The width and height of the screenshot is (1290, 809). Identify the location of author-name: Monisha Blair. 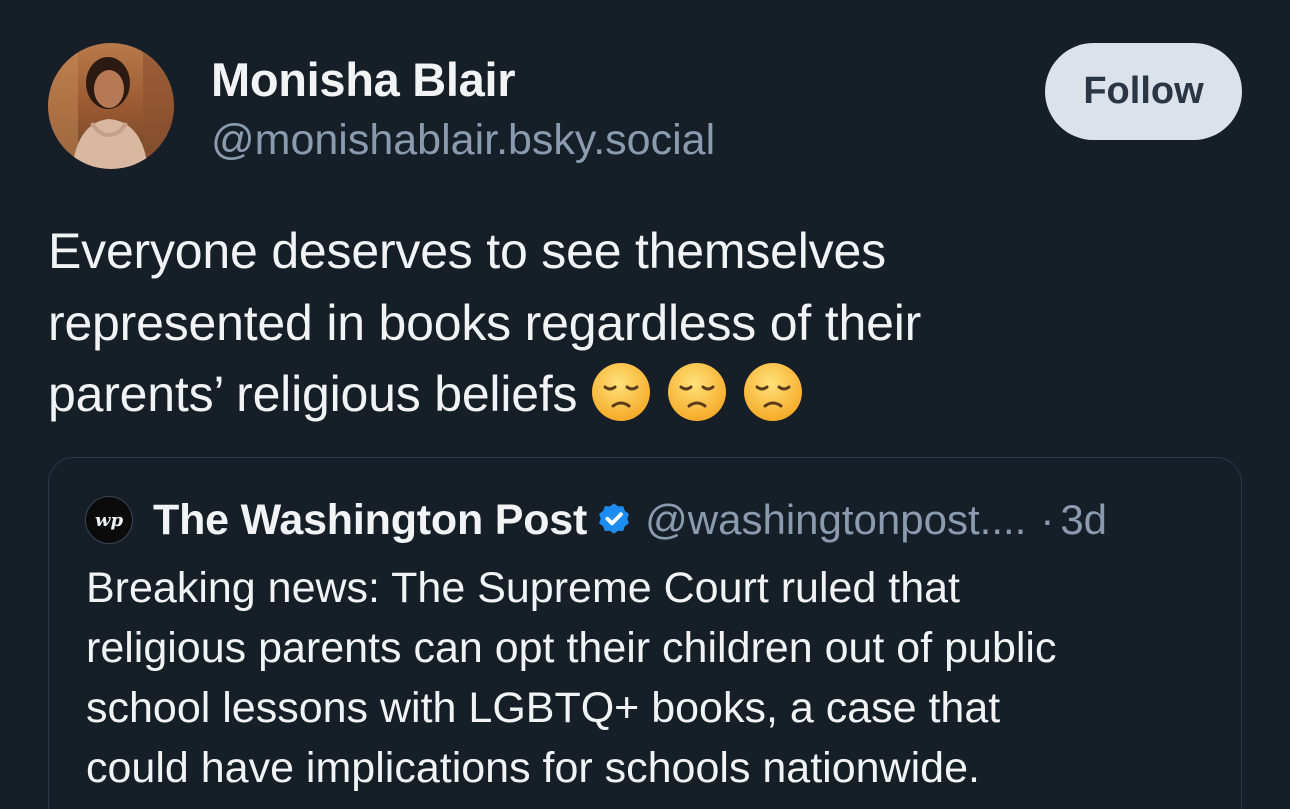
(363, 79).